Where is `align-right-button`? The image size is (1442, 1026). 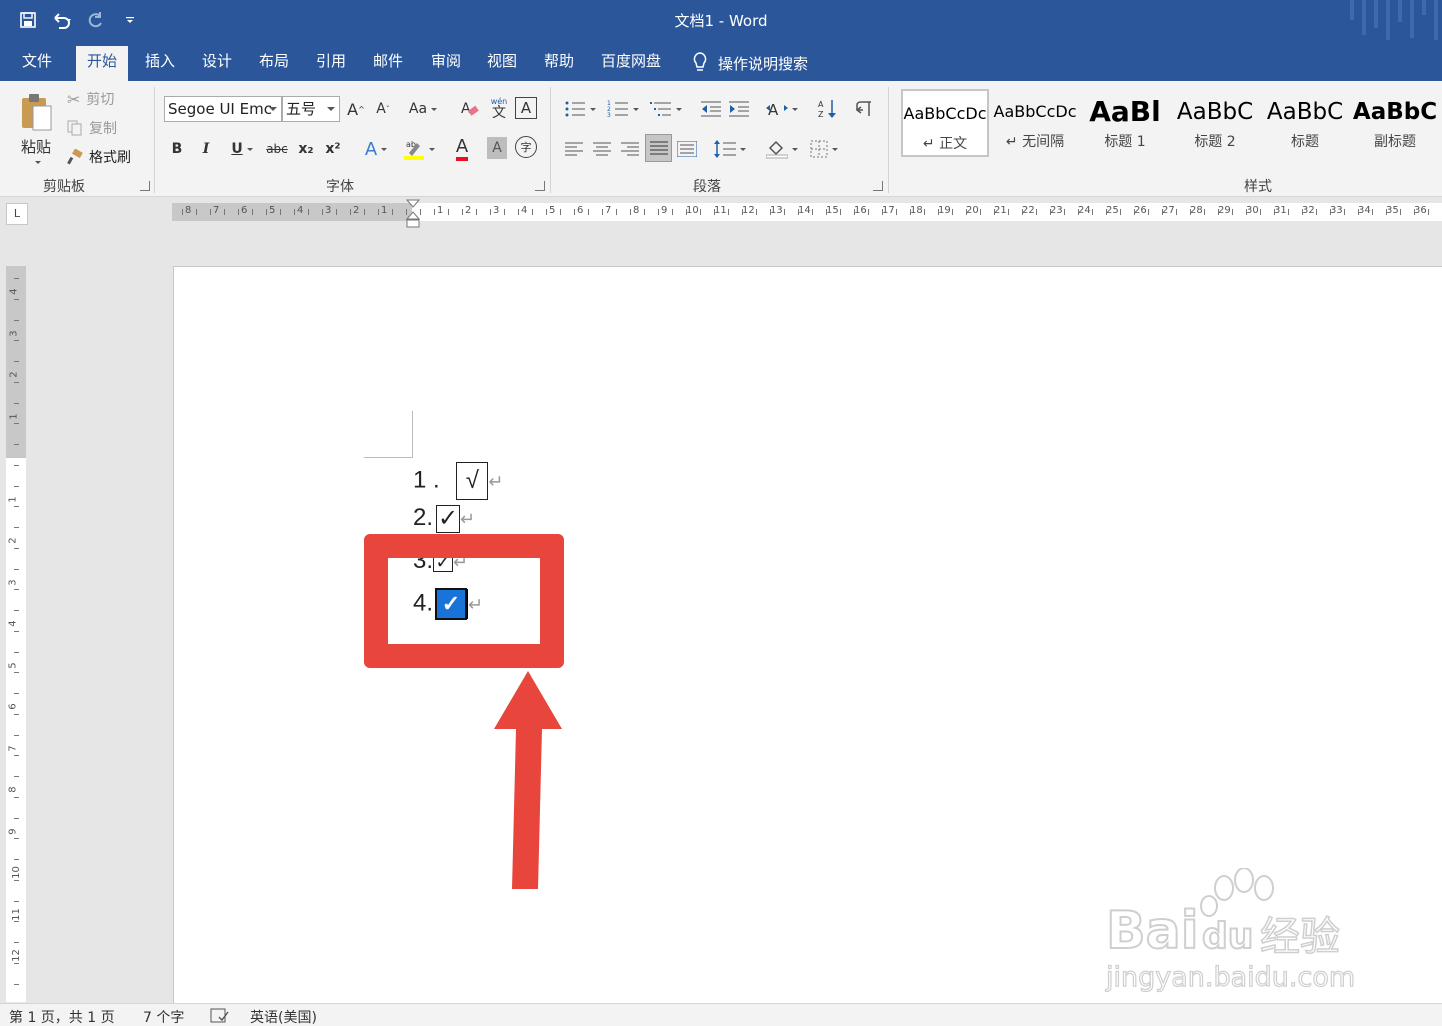 align-right-button is located at coordinates (630, 149).